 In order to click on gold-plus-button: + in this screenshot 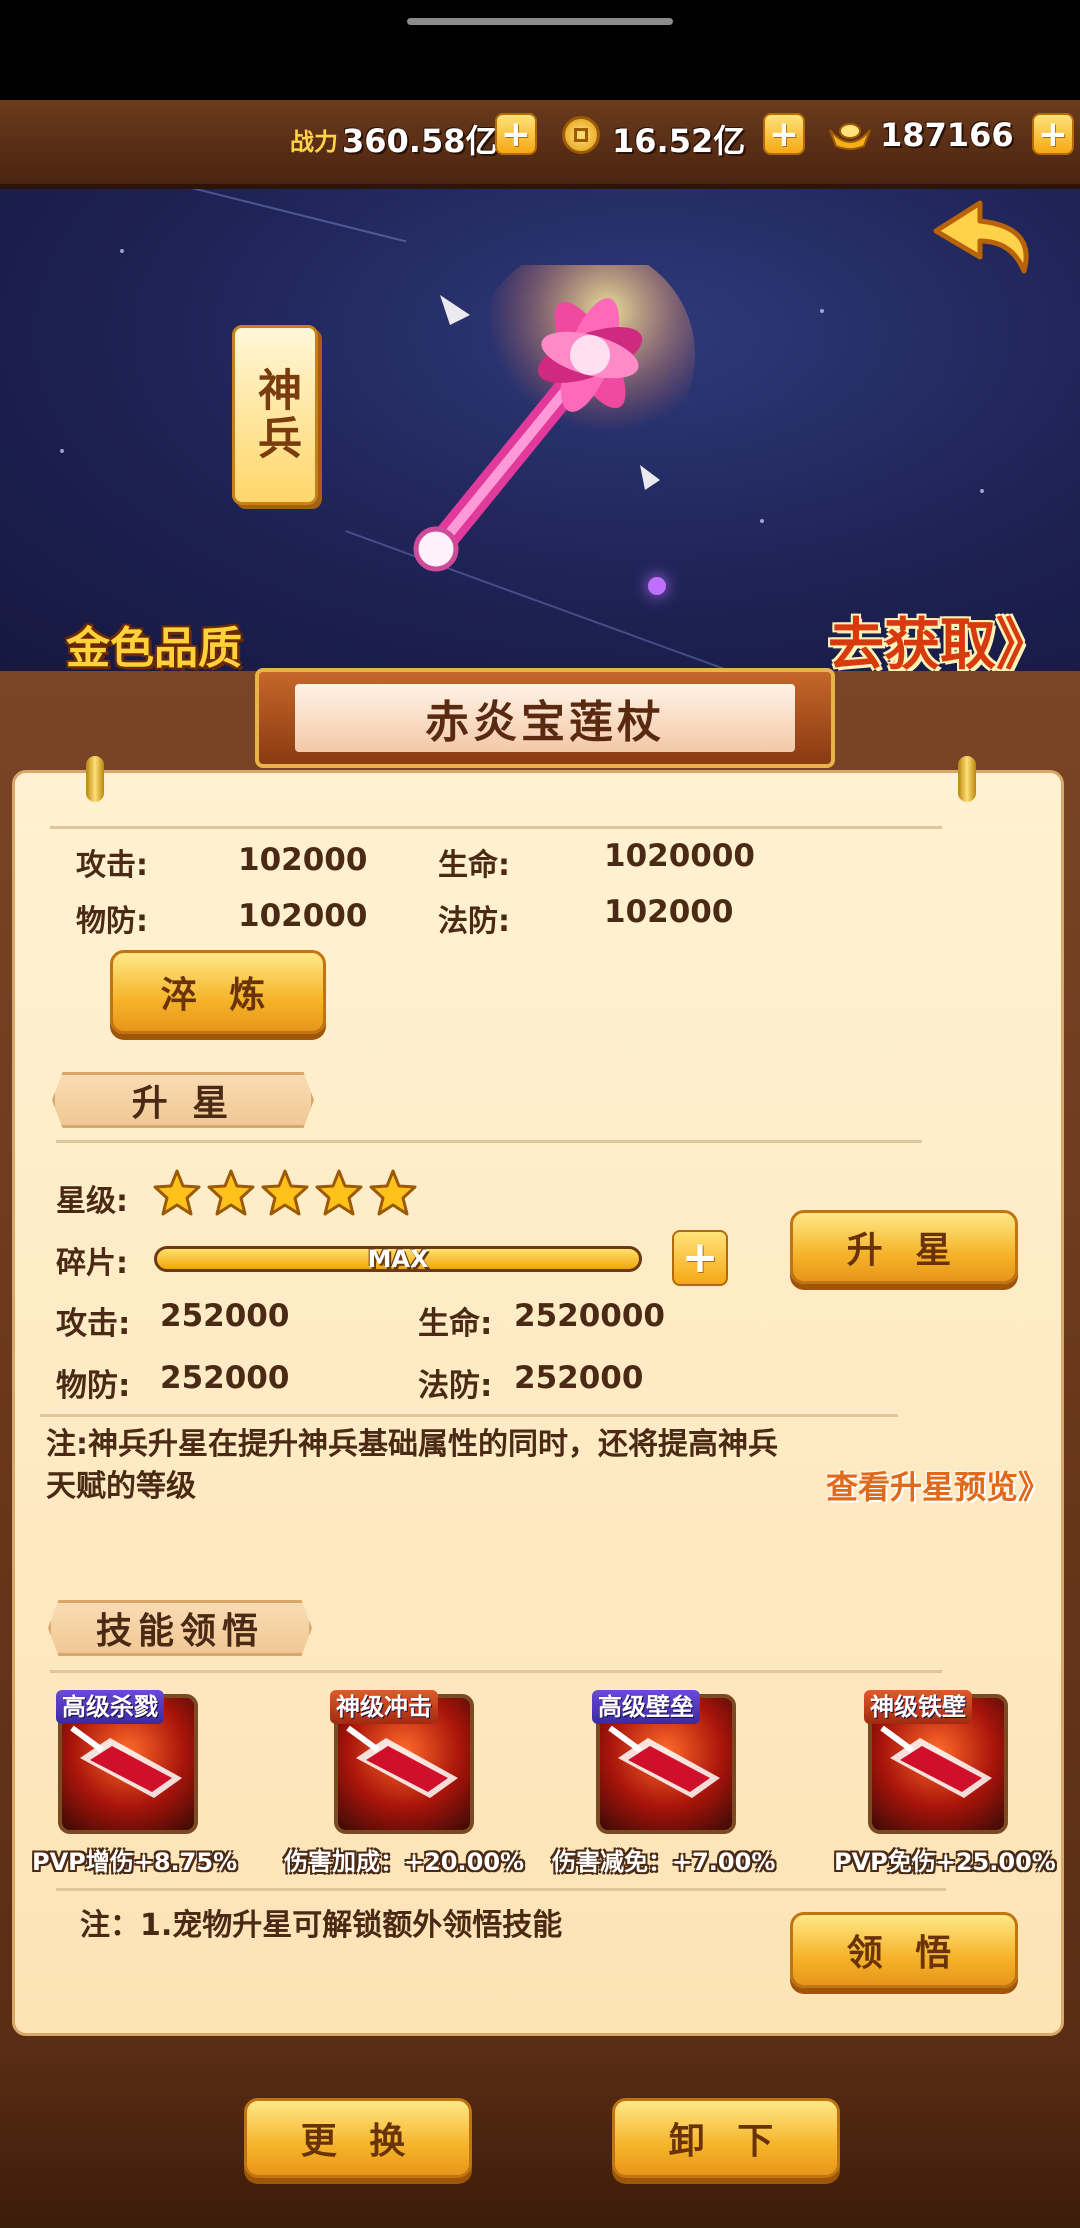, I will do `click(784, 134)`.